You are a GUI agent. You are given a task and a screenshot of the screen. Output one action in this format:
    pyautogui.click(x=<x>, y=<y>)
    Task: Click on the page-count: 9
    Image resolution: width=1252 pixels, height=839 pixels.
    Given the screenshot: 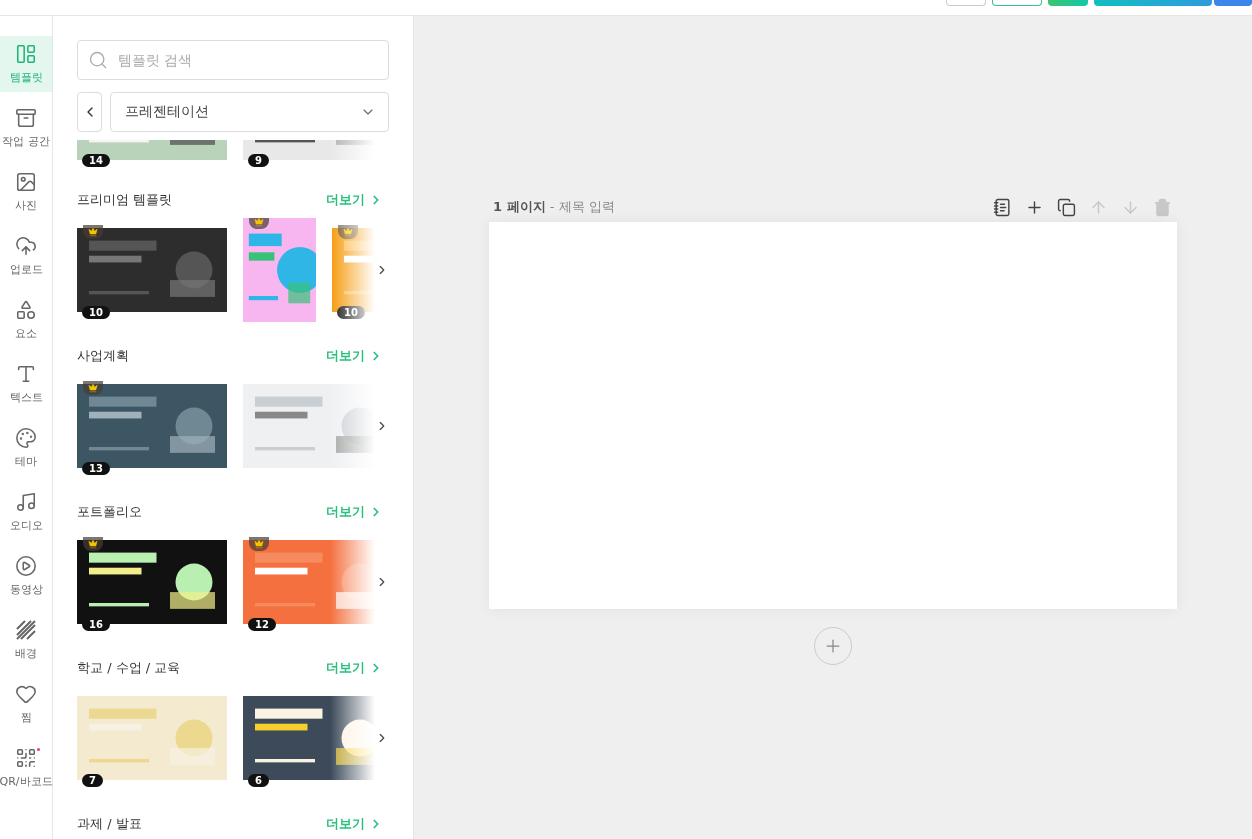 What is the action you would take?
    pyautogui.click(x=258, y=160)
    